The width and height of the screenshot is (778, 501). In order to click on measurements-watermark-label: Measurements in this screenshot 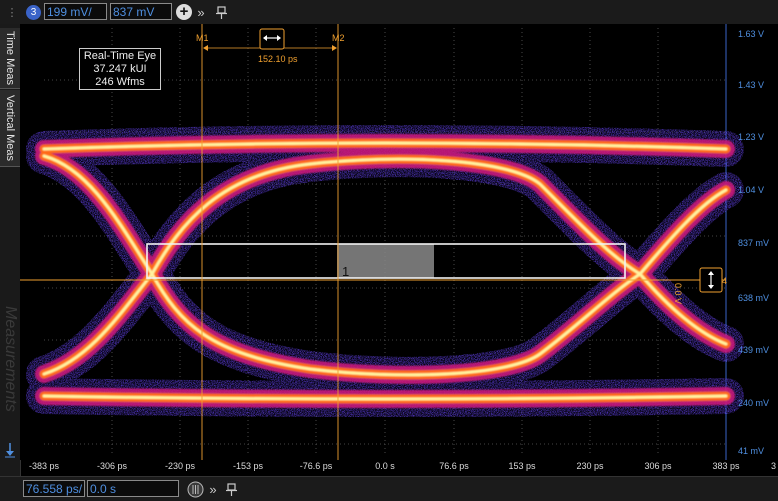, I will do `click(10, 359)`.